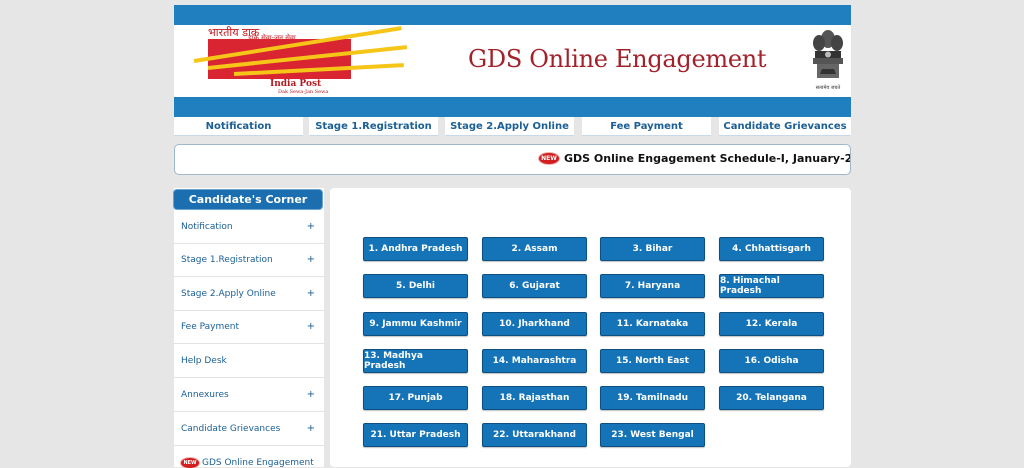 This screenshot has width=1024, height=468. I want to click on emblem-caption: सत्यमेव जयते, so click(828, 88).